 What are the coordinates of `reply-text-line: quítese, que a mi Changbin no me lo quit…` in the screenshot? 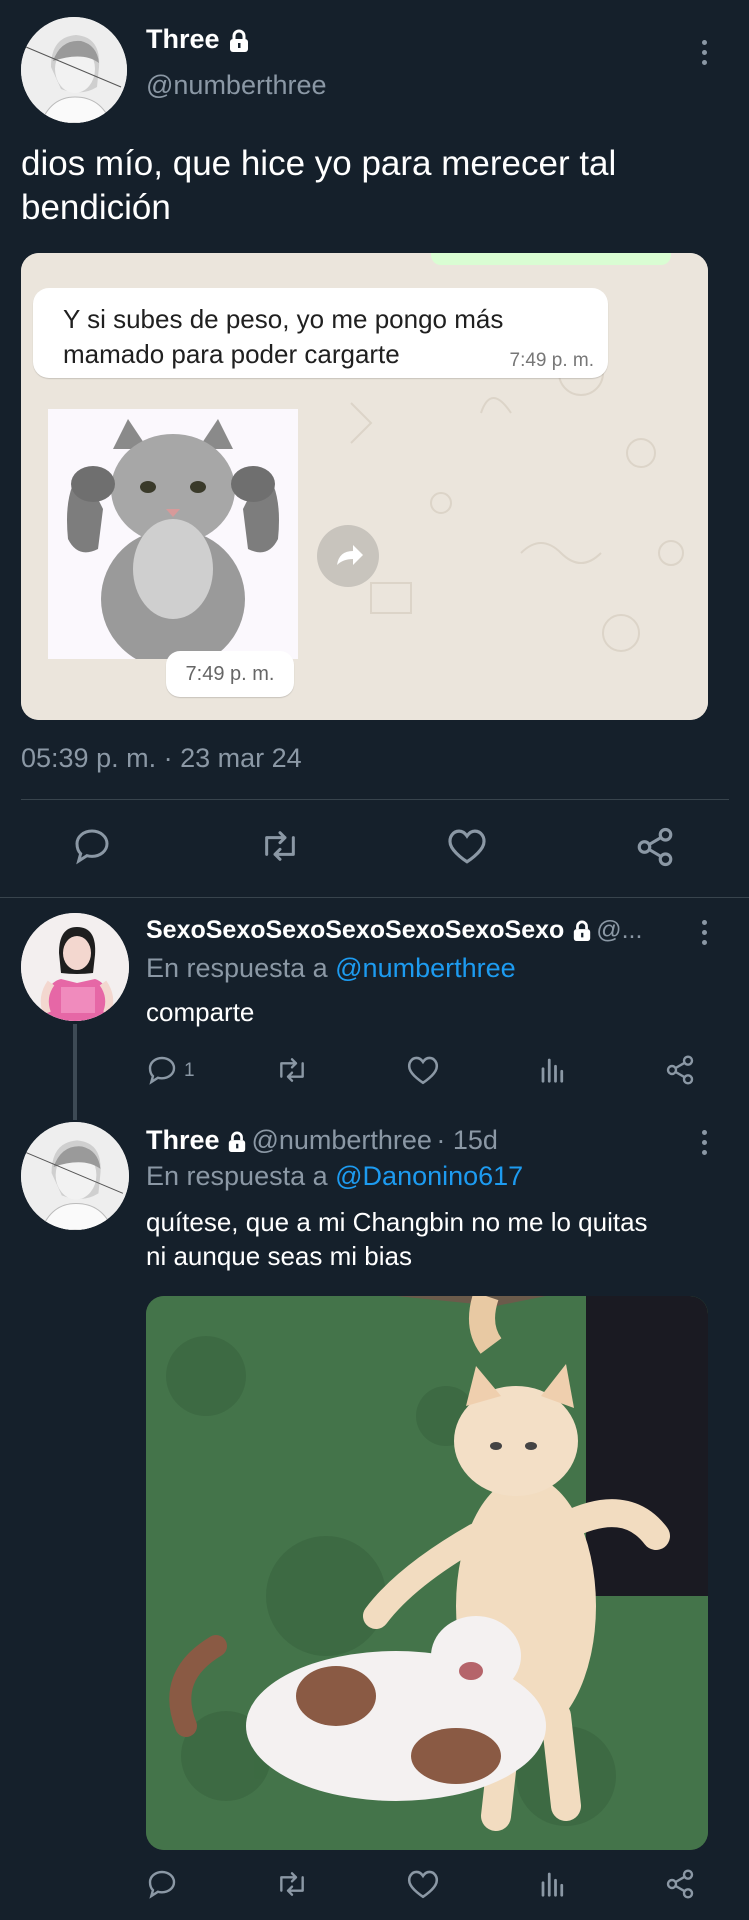 It's located at (397, 1222).